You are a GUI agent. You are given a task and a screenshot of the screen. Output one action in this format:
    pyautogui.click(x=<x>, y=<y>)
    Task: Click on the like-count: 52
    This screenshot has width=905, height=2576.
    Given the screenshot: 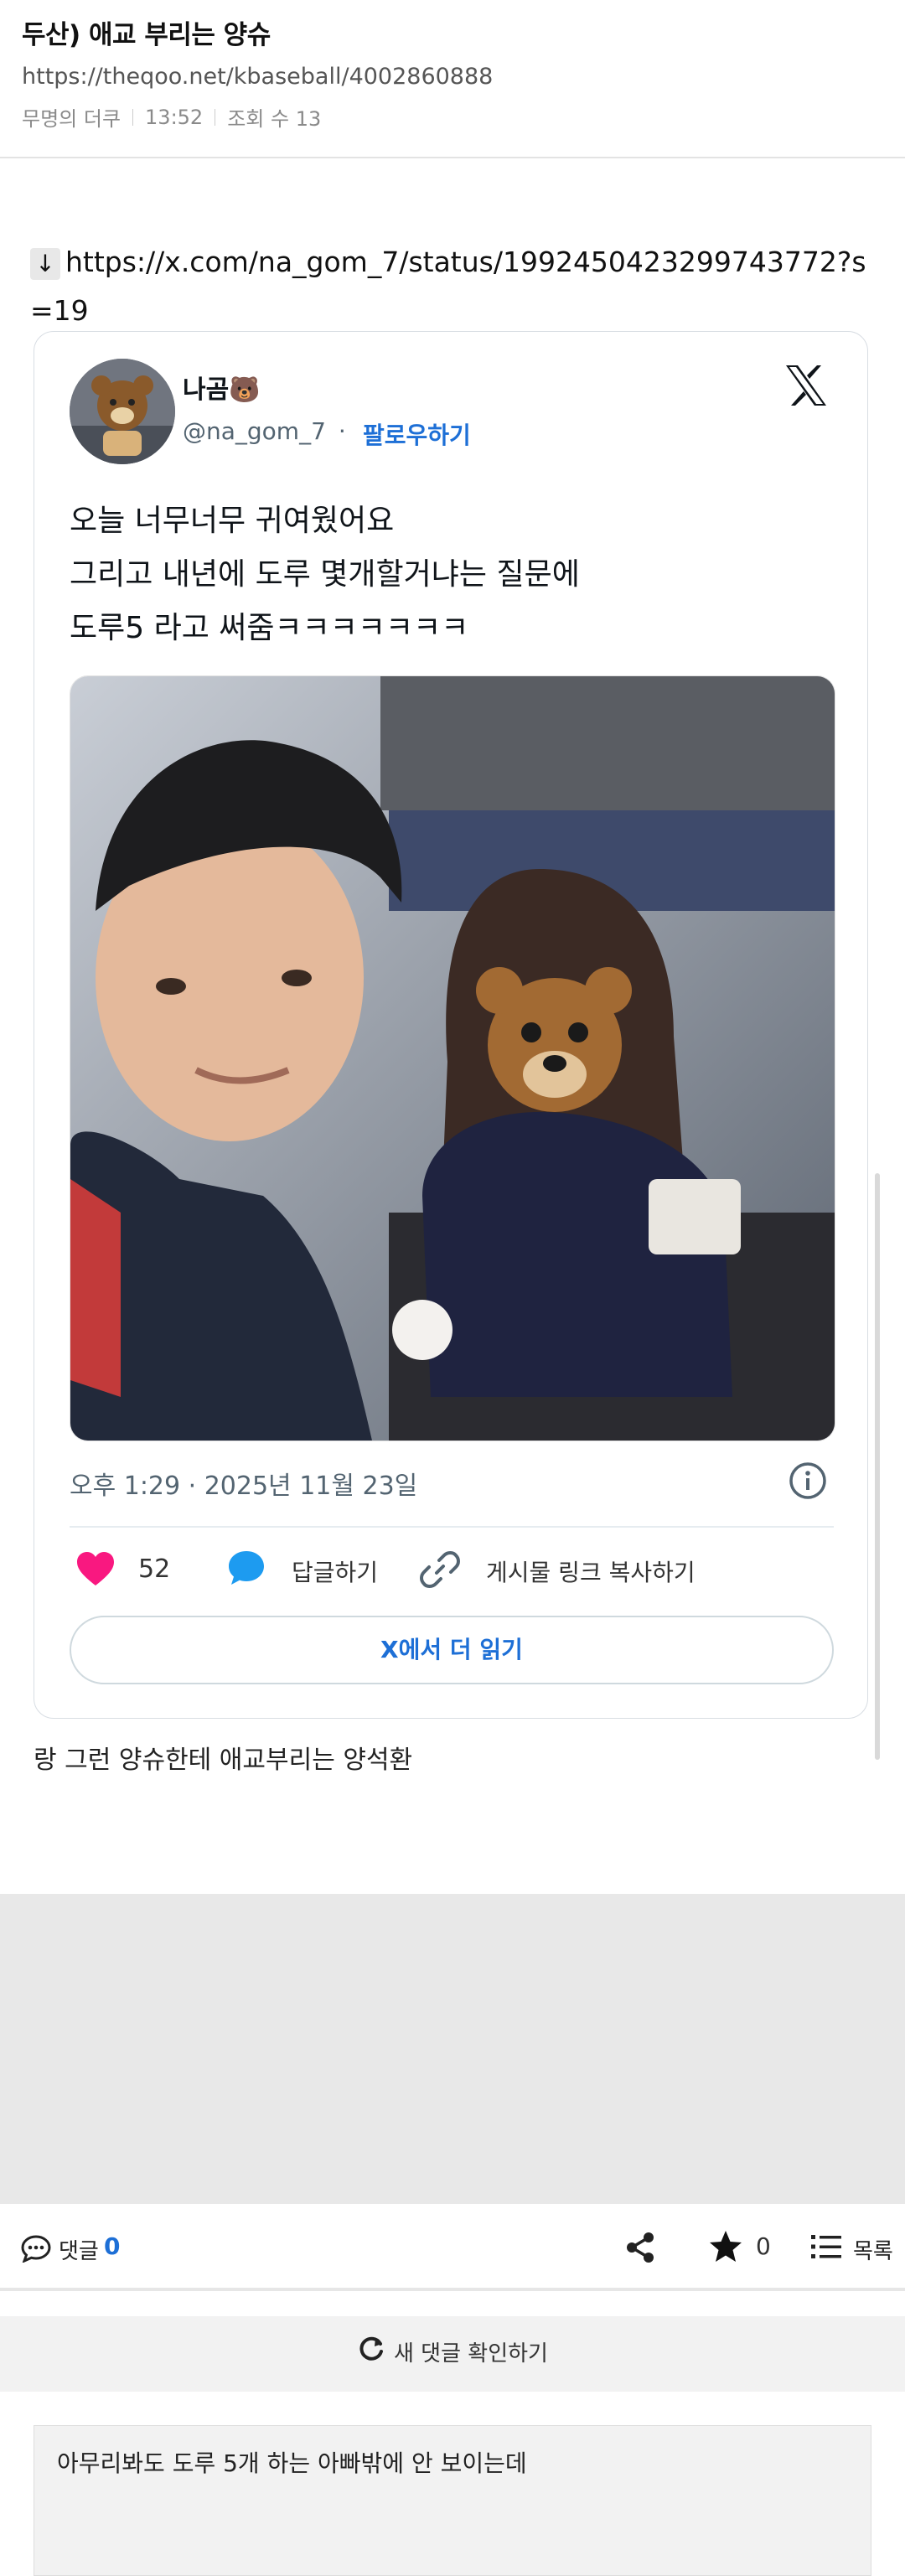 What is the action you would take?
    pyautogui.click(x=154, y=1569)
    